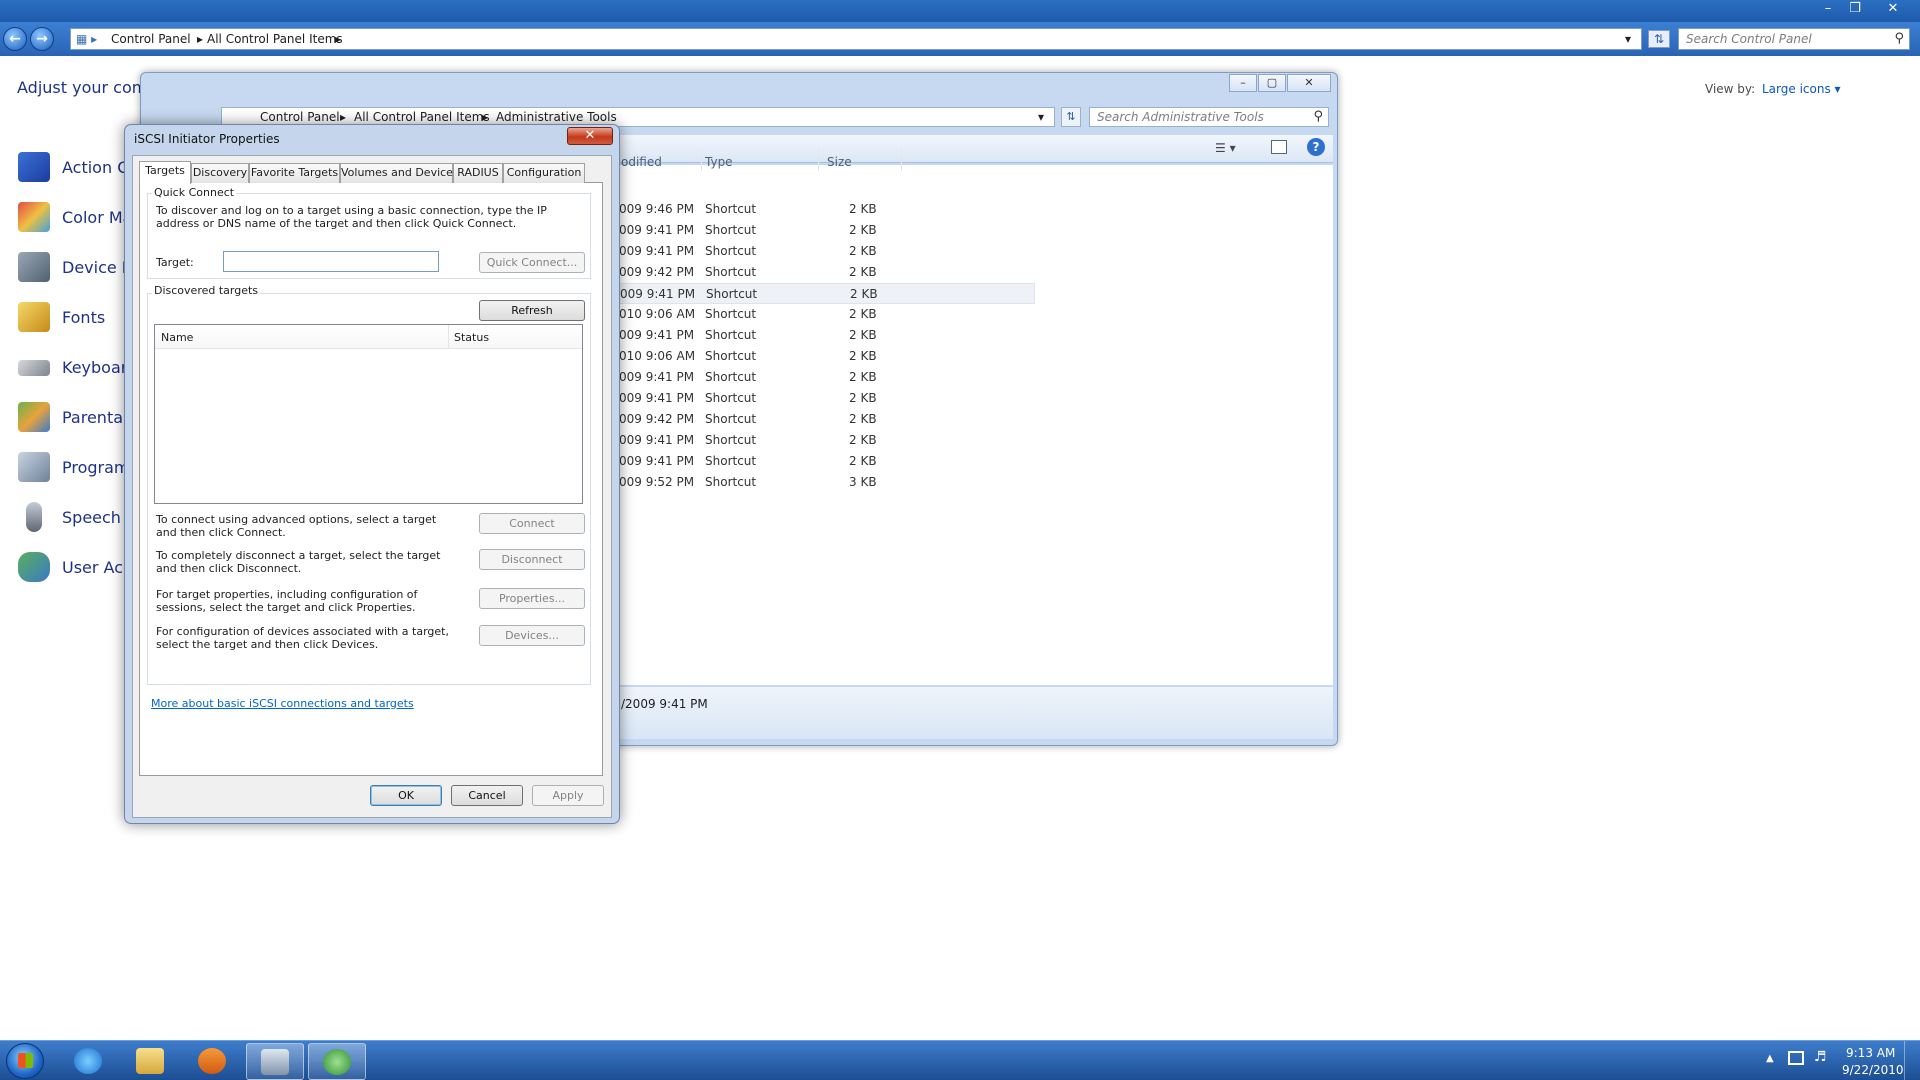  What do you see at coordinates (220, 173) in the screenshot?
I see `tab-discovery: Discovery` at bounding box center [220, 173].